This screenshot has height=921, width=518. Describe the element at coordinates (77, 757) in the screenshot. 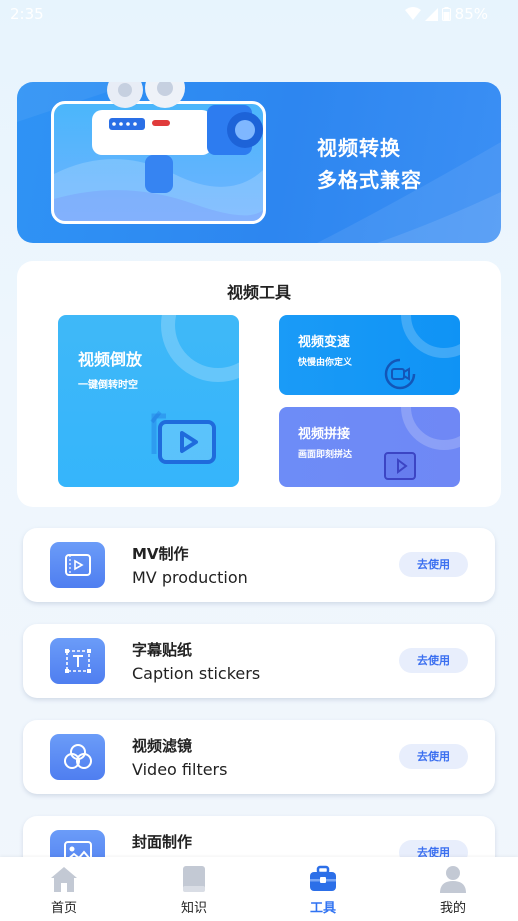

I see `filter-icon` at that location.